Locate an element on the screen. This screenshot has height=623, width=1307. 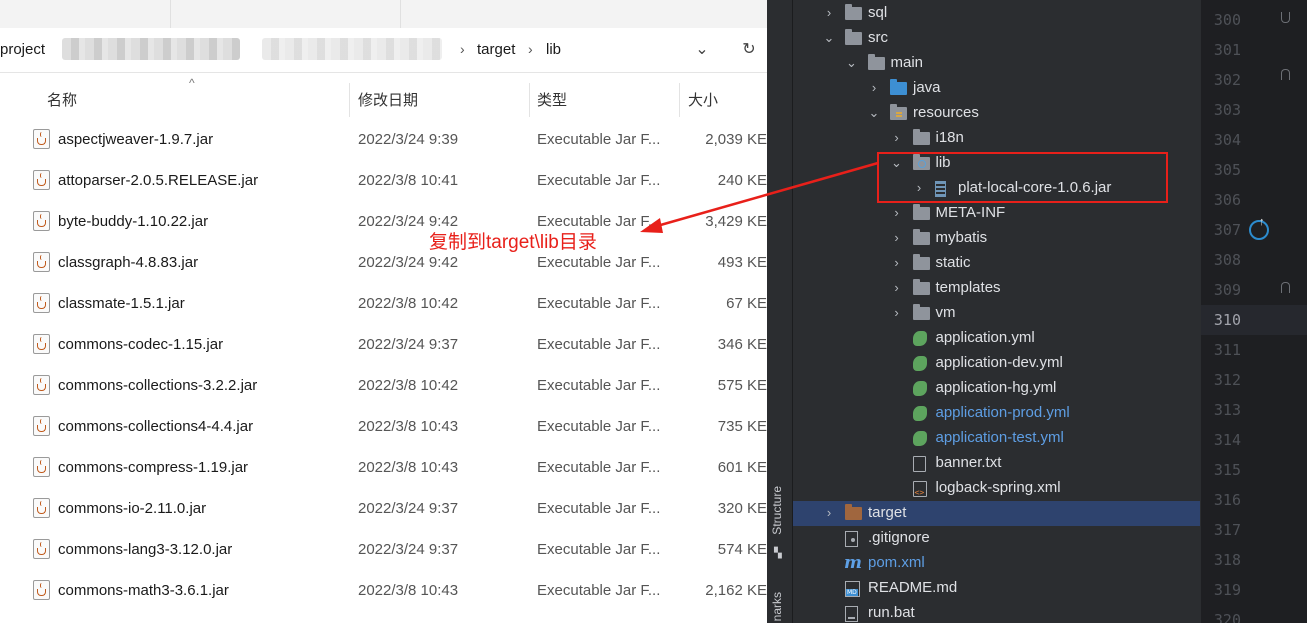
tree-item: application-hg.yml is located at coordinates (996, 388).